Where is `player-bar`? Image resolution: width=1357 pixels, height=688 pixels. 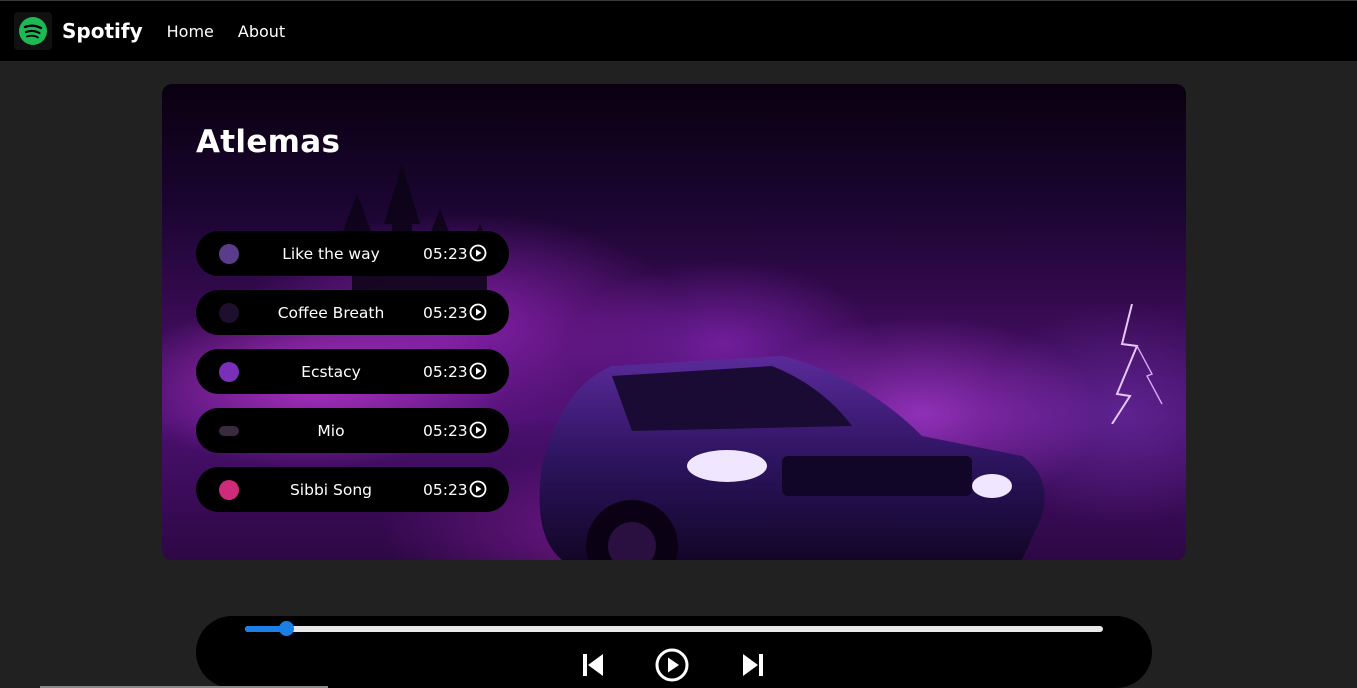 player-bar is located at coordinates (674, 652).